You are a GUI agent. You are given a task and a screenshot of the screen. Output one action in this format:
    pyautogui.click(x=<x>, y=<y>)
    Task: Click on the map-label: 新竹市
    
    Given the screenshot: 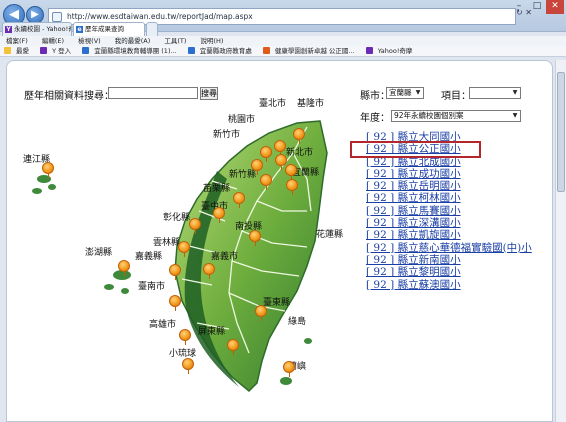 What is the action you would take?
    pyautogui.click(x=227, y=135)
    